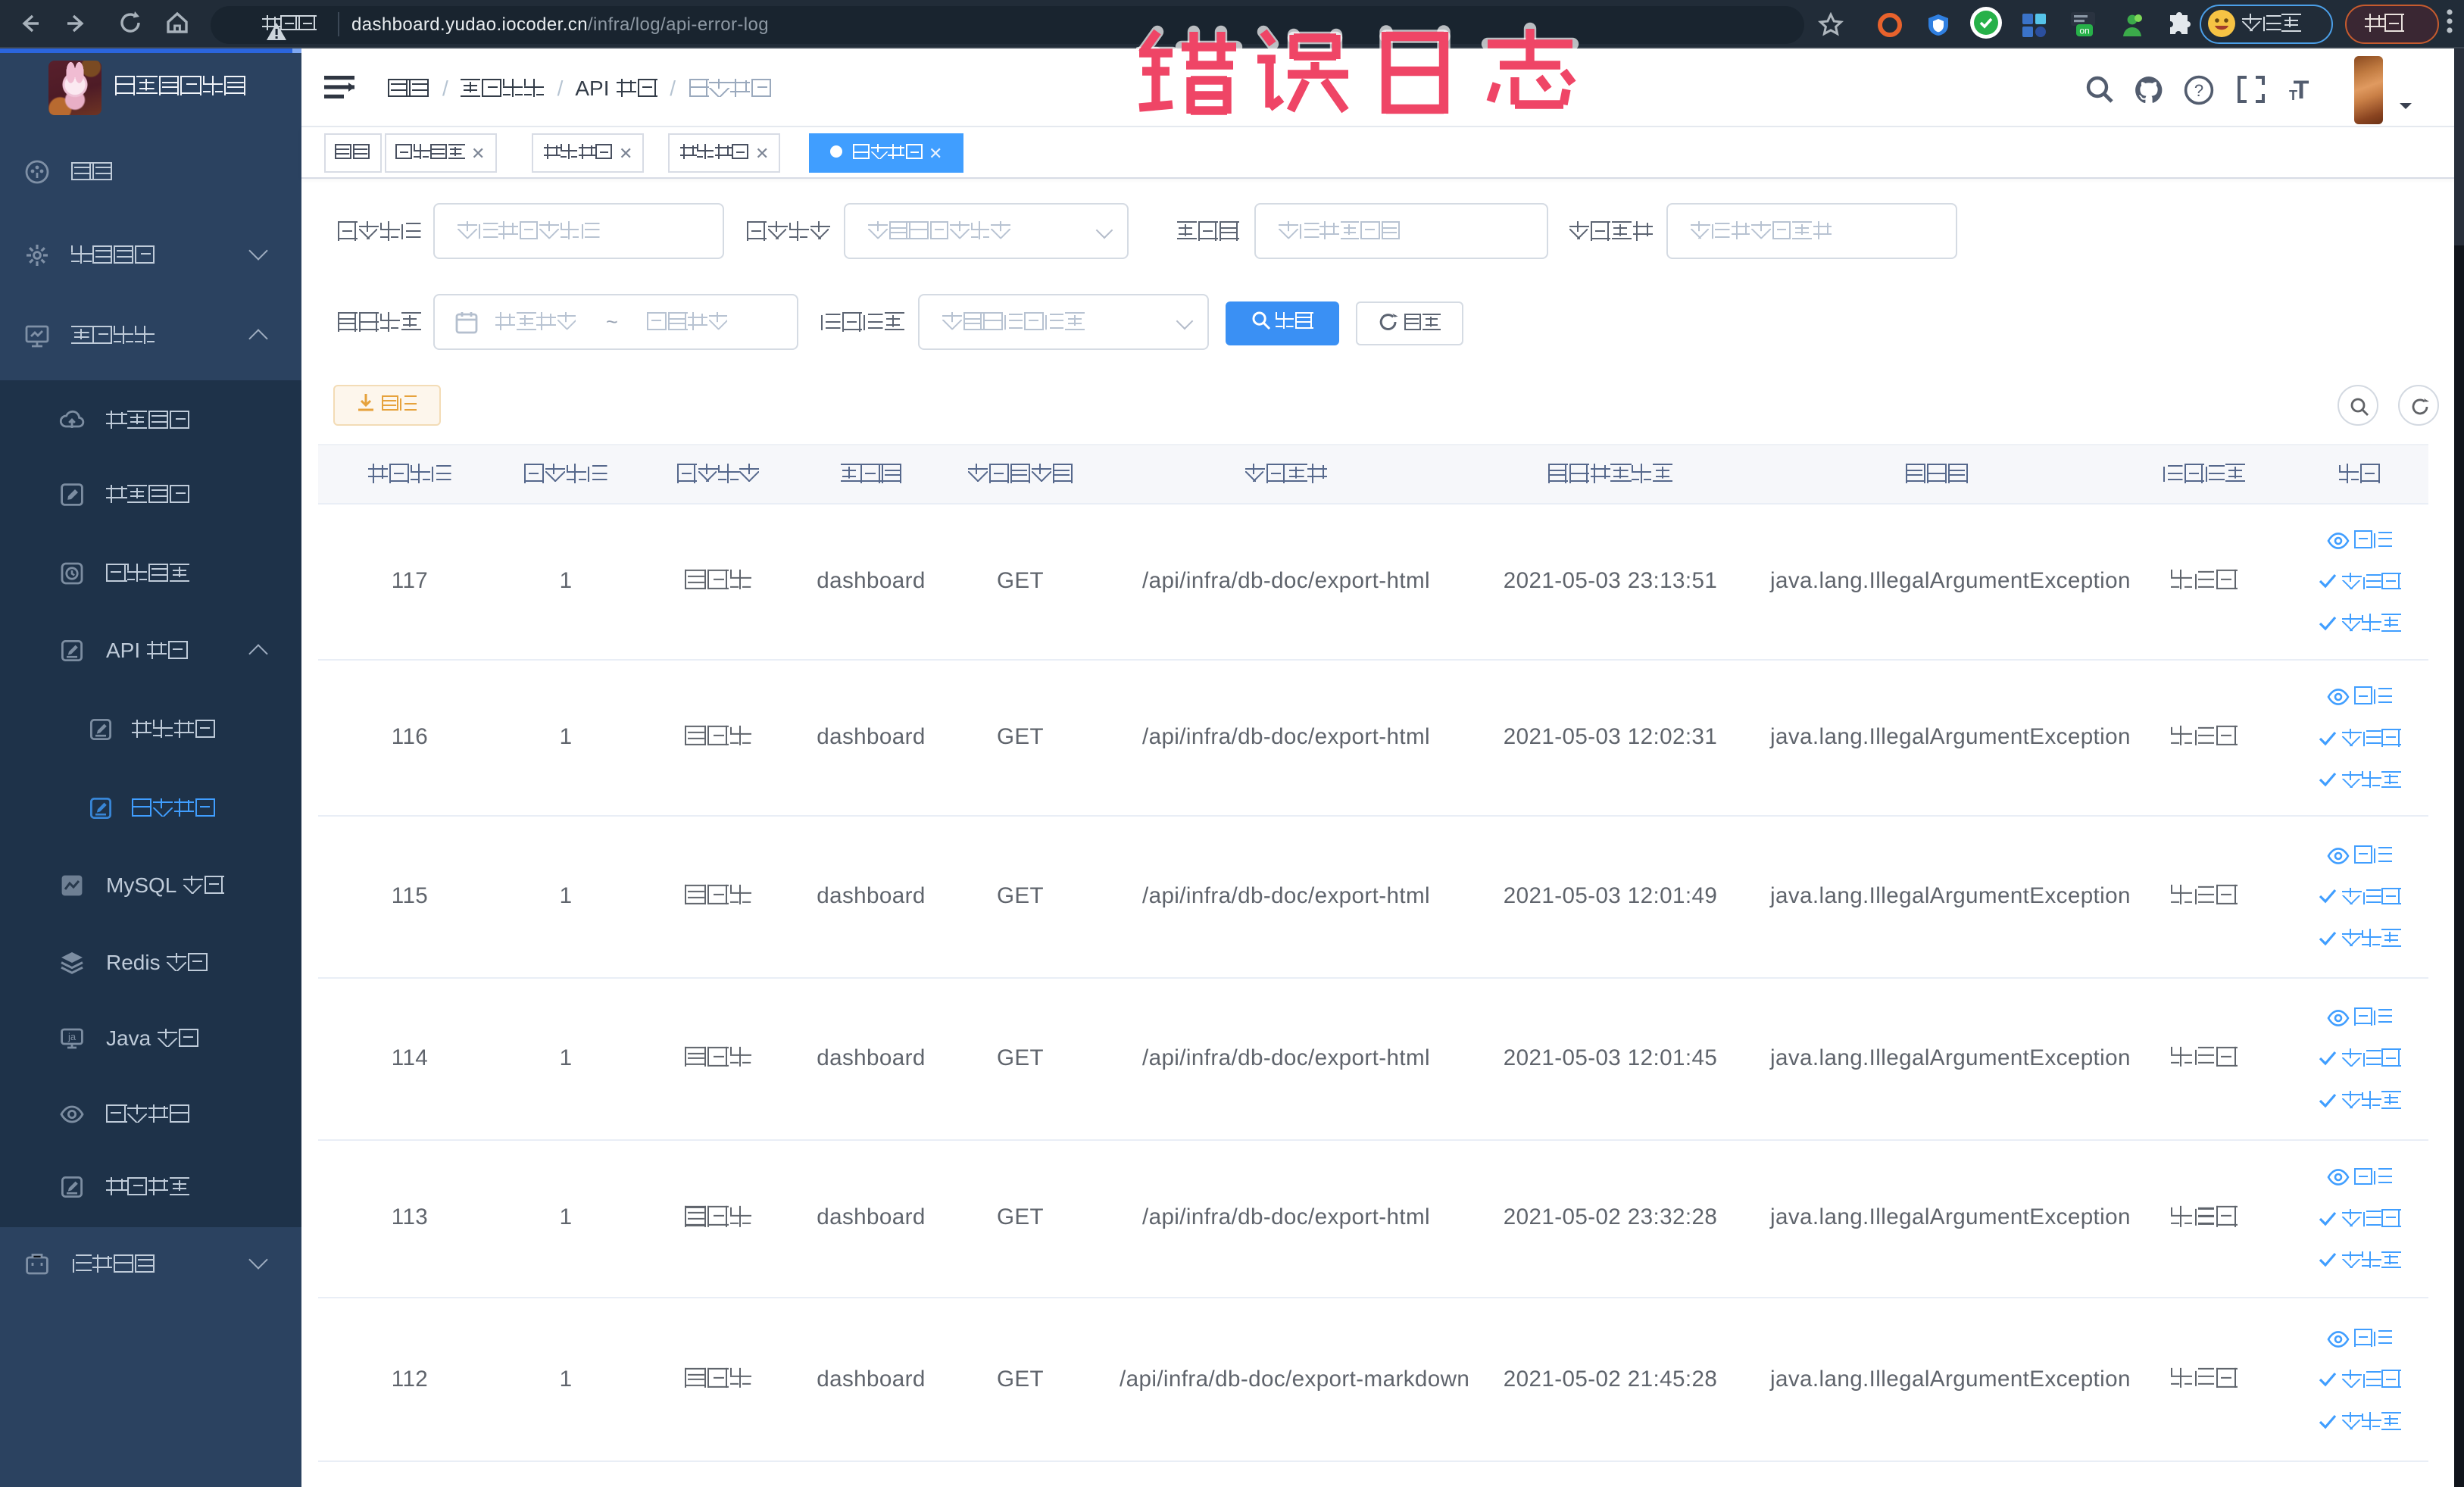 The height and width of the screenshot is (1487, 2464). Describe the element at coordinates (2293, 95) in the screenshot. I see `svg-text: T` at that location.